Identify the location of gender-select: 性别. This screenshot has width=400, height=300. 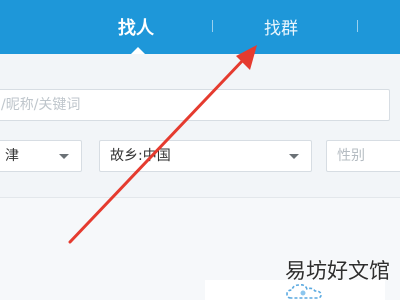
(363, 156).